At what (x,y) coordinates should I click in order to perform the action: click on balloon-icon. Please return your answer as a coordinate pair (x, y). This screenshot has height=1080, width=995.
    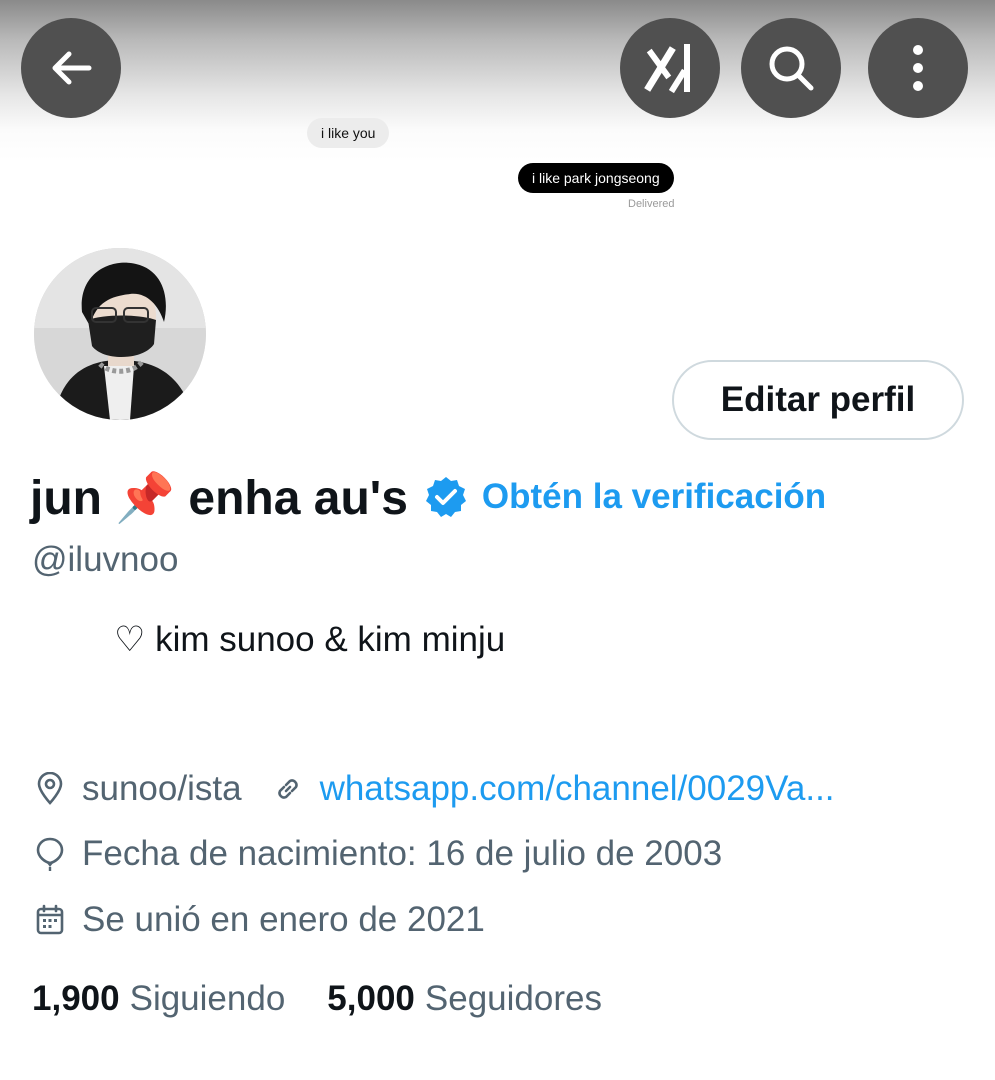
    Looking at the image, I should click on (50, 854).